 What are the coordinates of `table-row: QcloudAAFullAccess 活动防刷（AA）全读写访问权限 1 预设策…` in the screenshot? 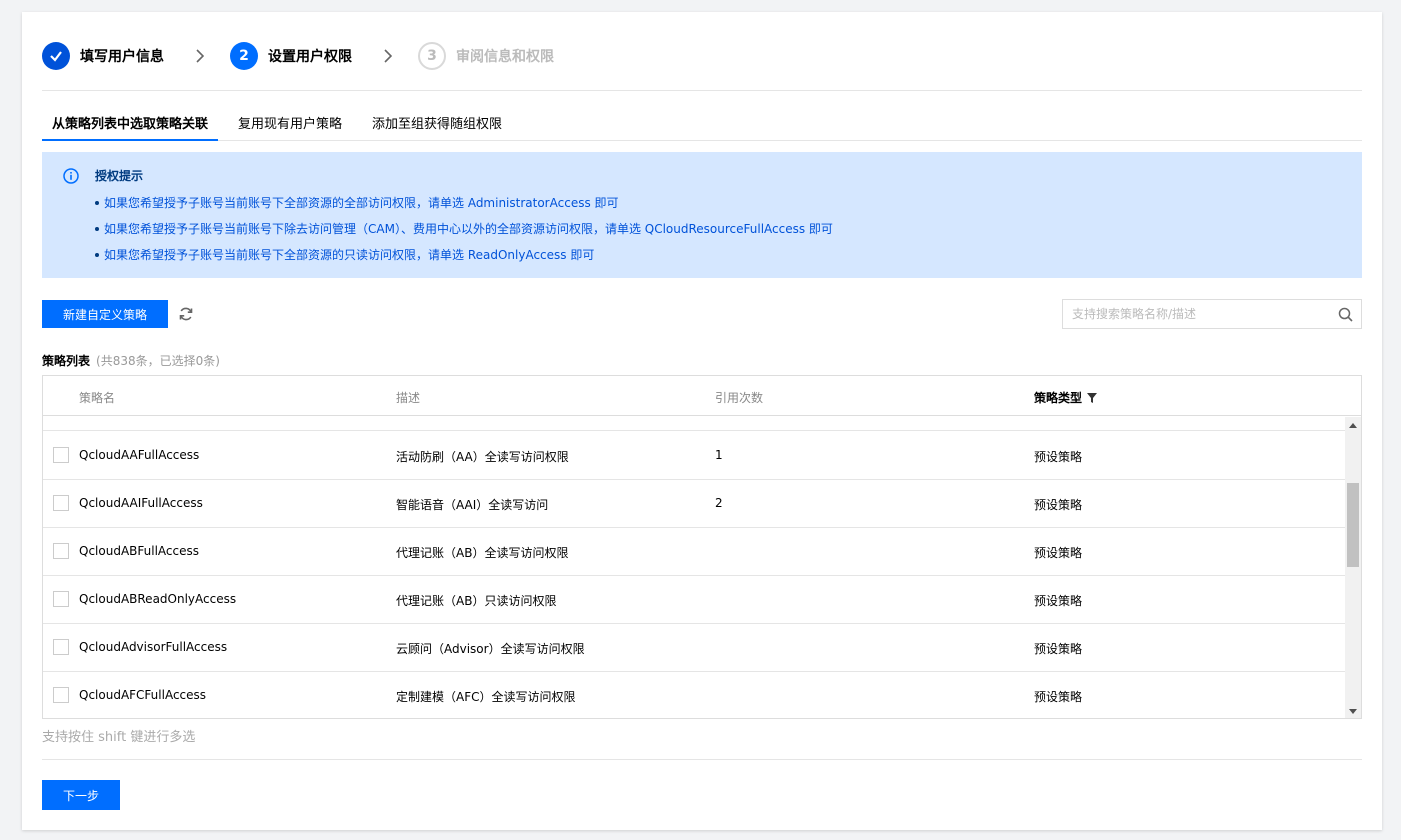 It's located at (694, 456).